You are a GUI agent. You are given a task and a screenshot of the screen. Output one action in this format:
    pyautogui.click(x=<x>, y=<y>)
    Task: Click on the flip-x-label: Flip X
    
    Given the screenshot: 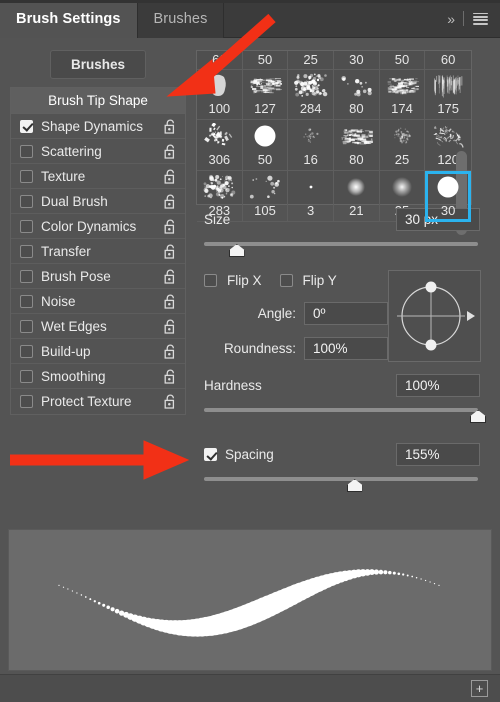 What is the action you would take?
    pyautogui.click(x=244, y=280)
    